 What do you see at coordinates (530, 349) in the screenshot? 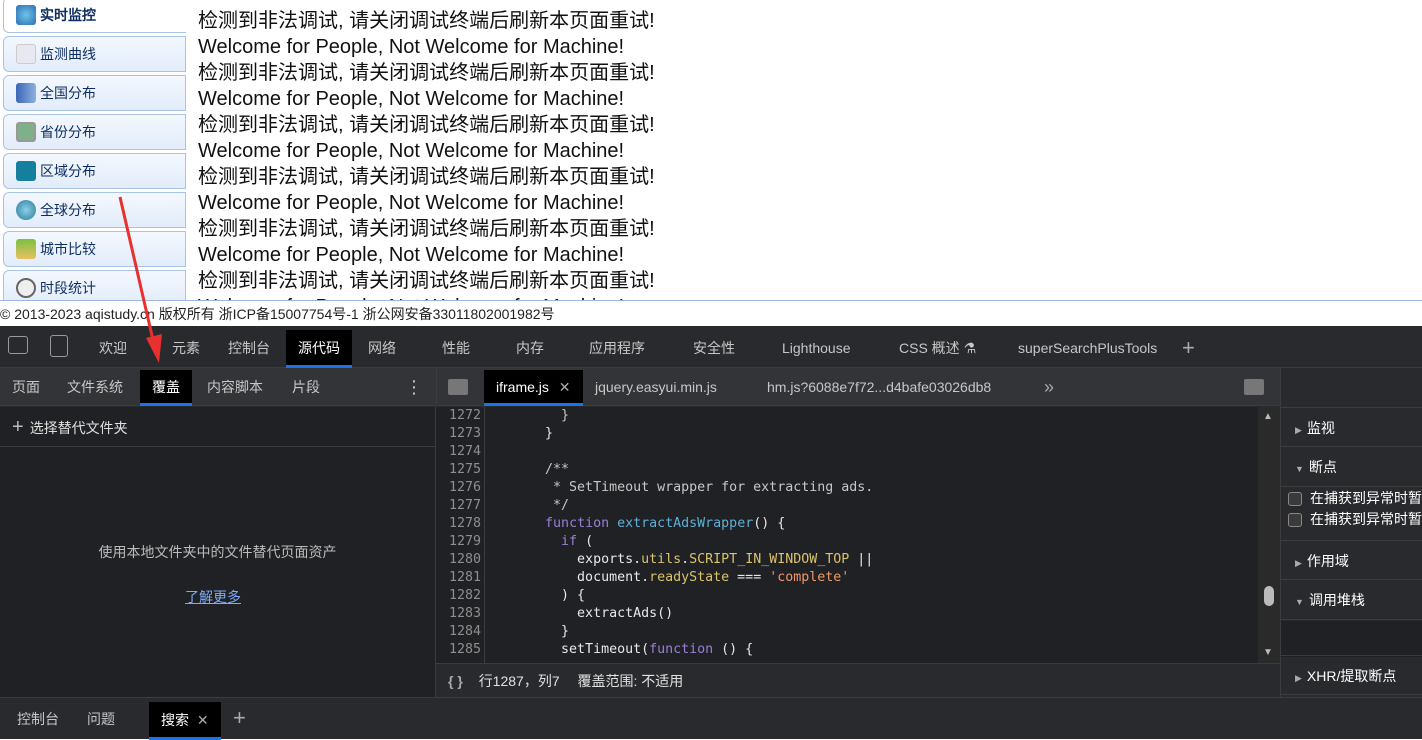
I see `tab-6: 内存` at bounding box center [530, 349].